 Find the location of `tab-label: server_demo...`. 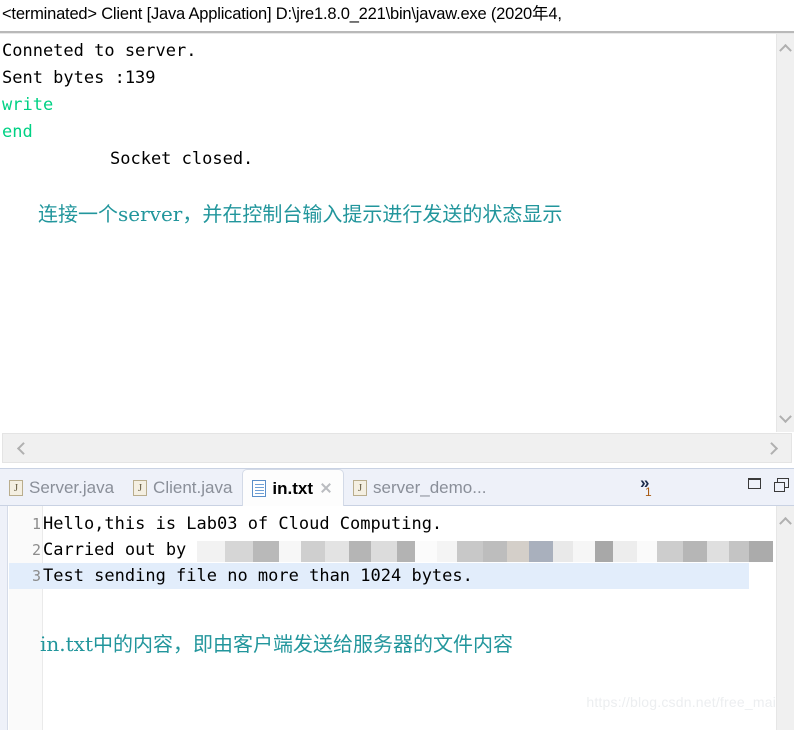

tab-label: server_demo... is located at coordinates (430, 487).